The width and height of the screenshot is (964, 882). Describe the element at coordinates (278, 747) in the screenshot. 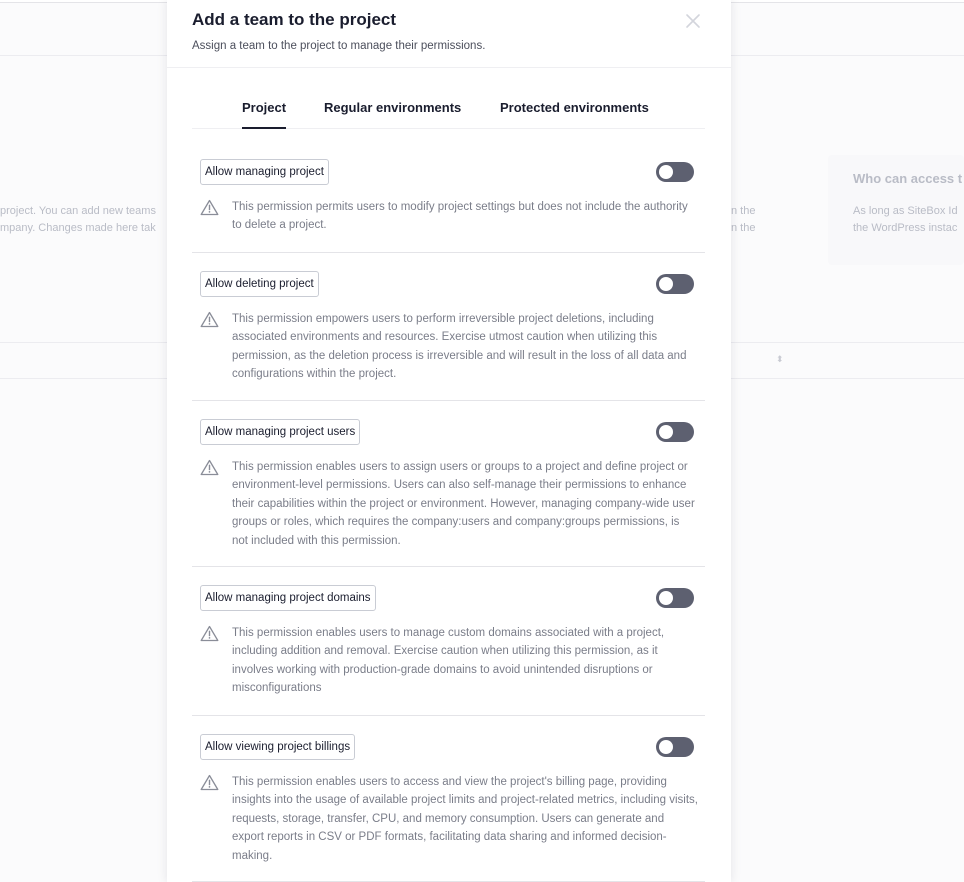

I see `permission-label: Allow viewing project billings` at that location.